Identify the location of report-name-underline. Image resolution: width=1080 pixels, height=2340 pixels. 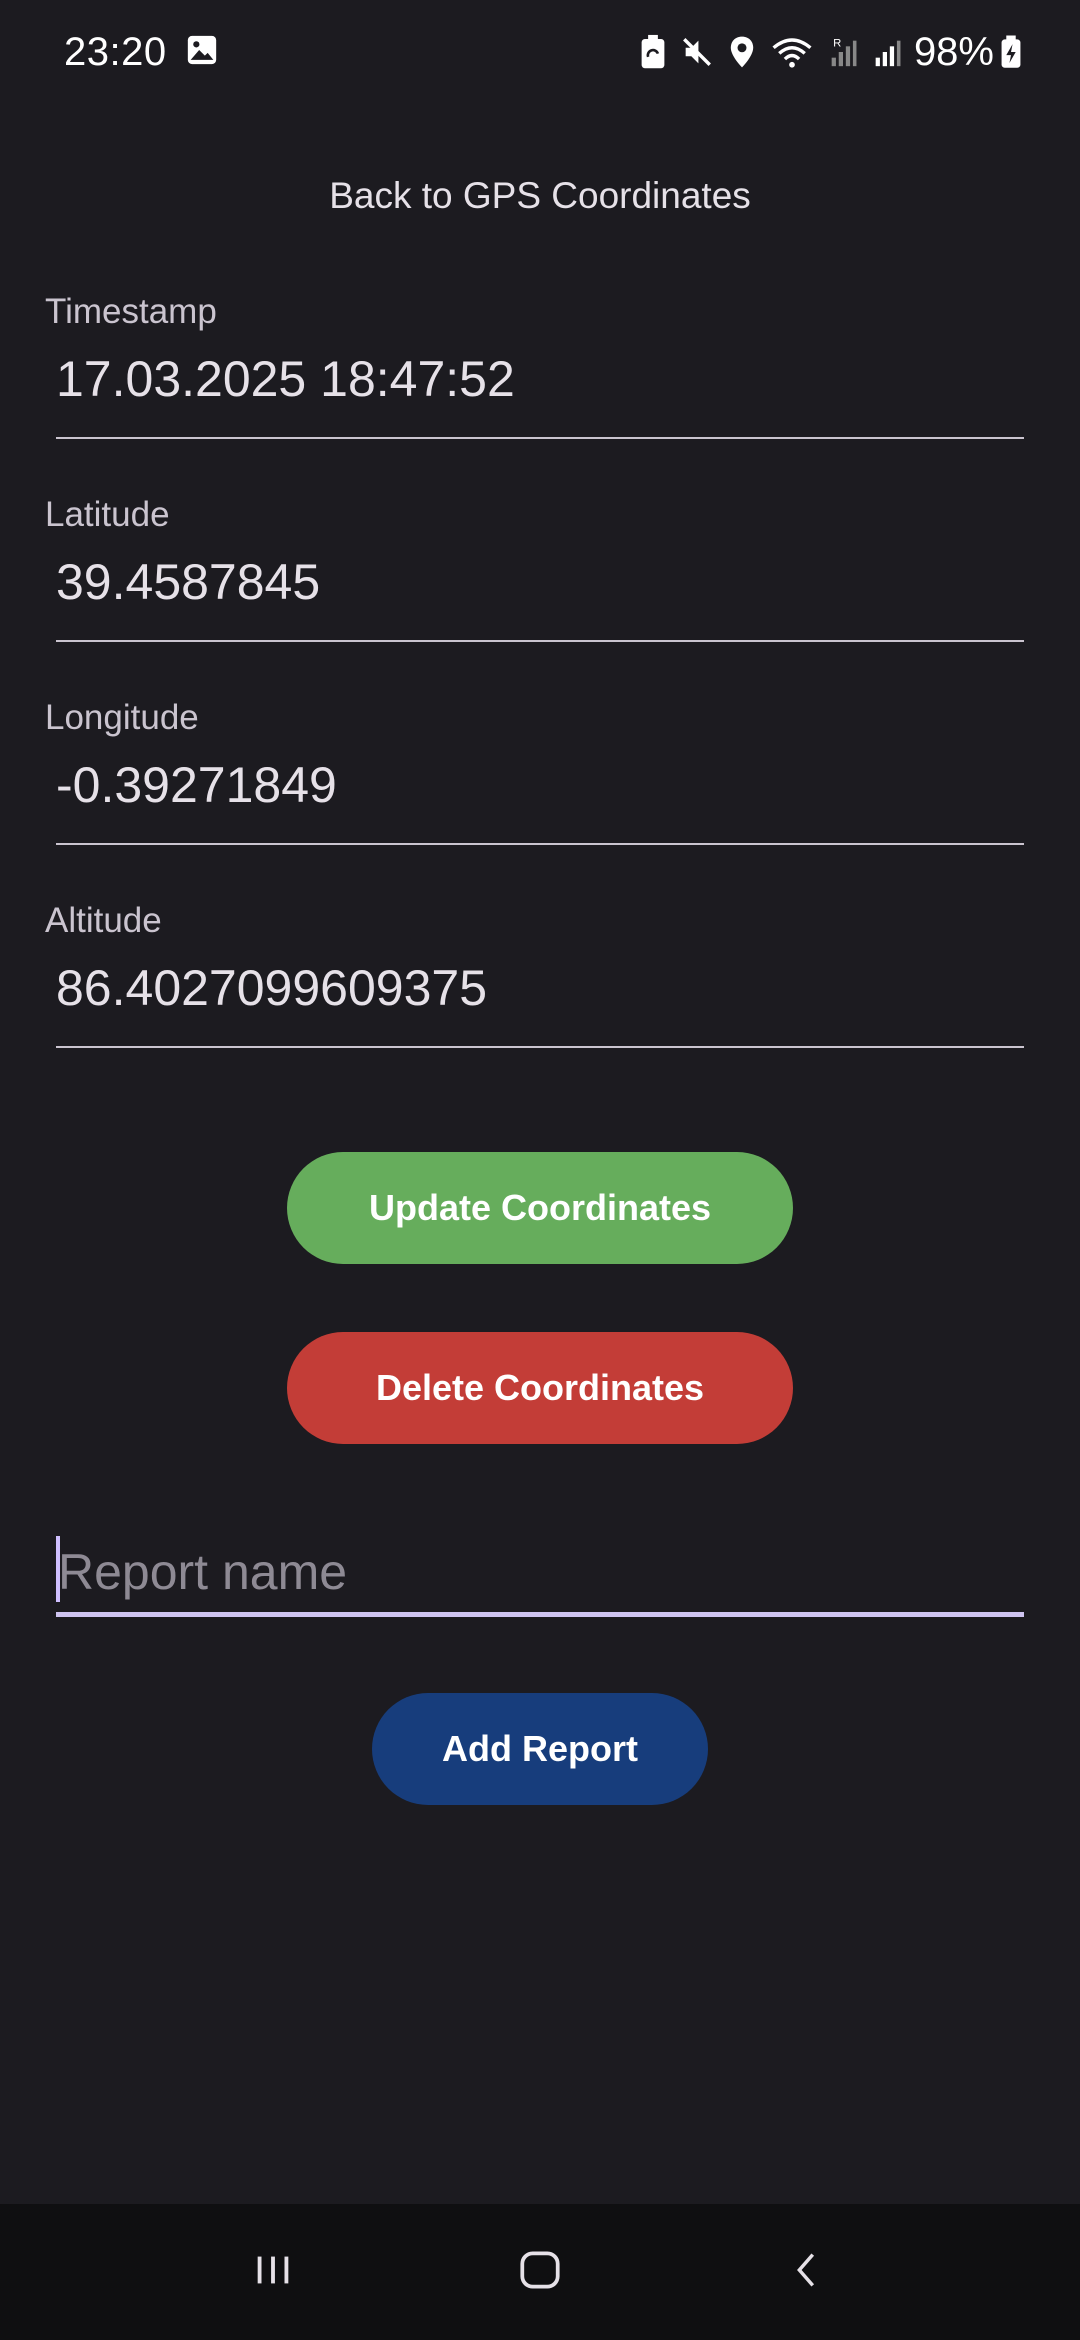
(540, 1614).